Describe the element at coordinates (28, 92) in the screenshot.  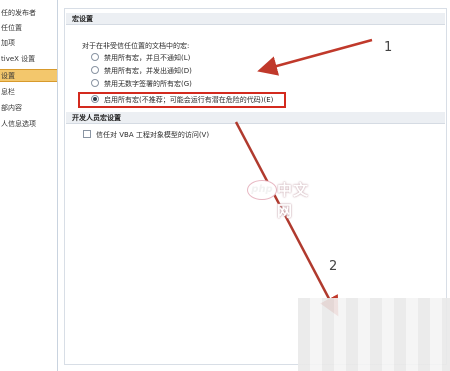
I see `sidebar-item-message-bar: 息栏` at that location.